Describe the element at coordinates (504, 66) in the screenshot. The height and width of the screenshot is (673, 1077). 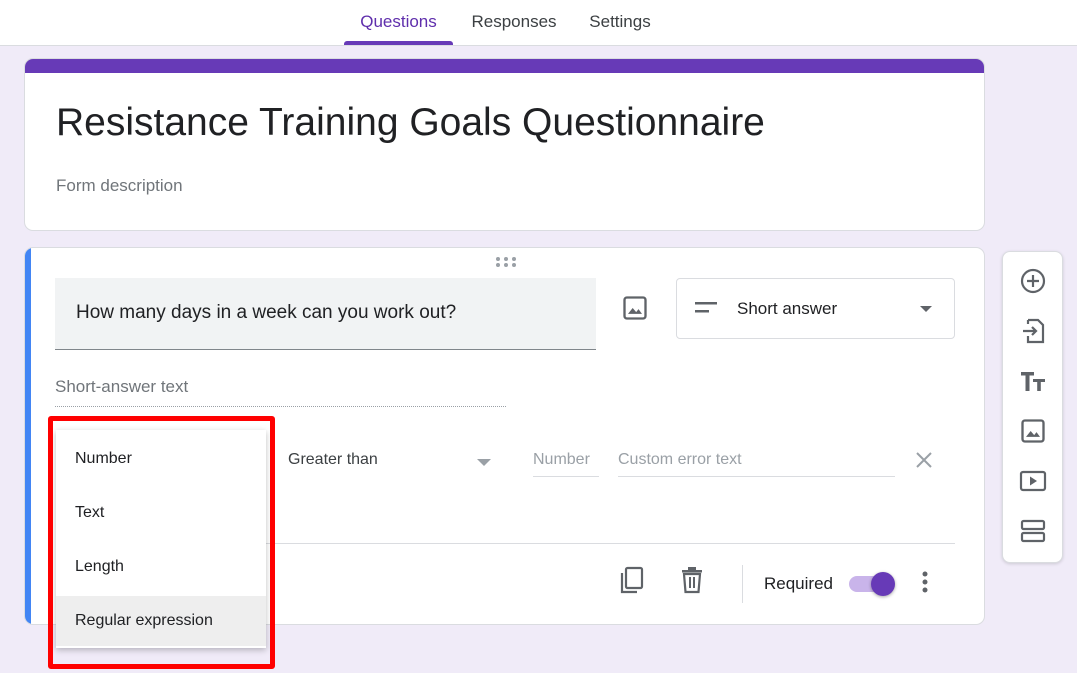
I see `title-card-accent` at that location.